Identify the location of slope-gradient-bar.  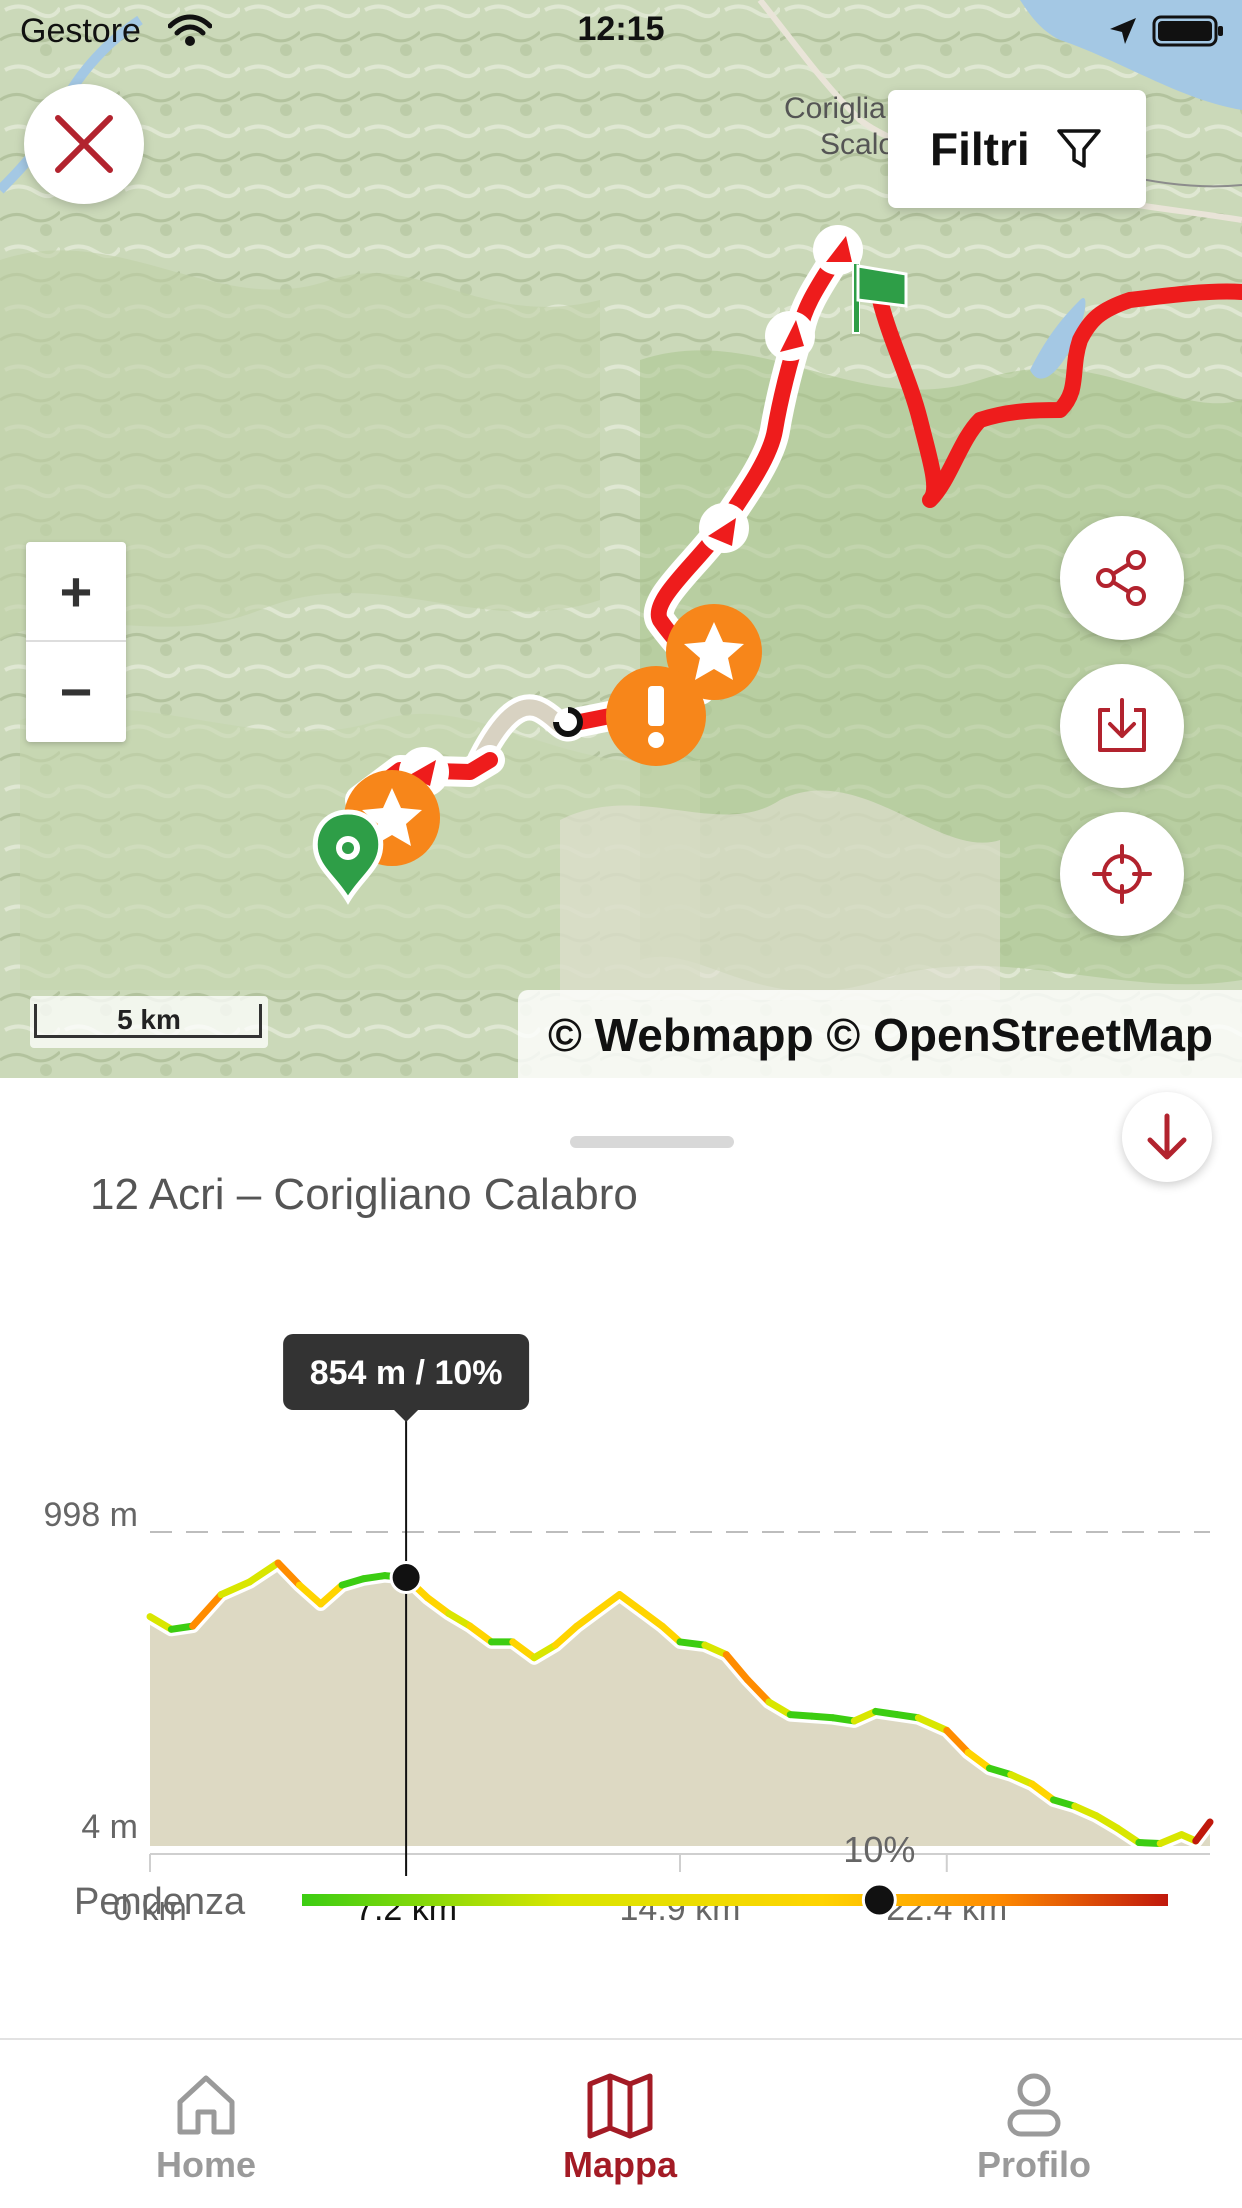
(735, 1900).